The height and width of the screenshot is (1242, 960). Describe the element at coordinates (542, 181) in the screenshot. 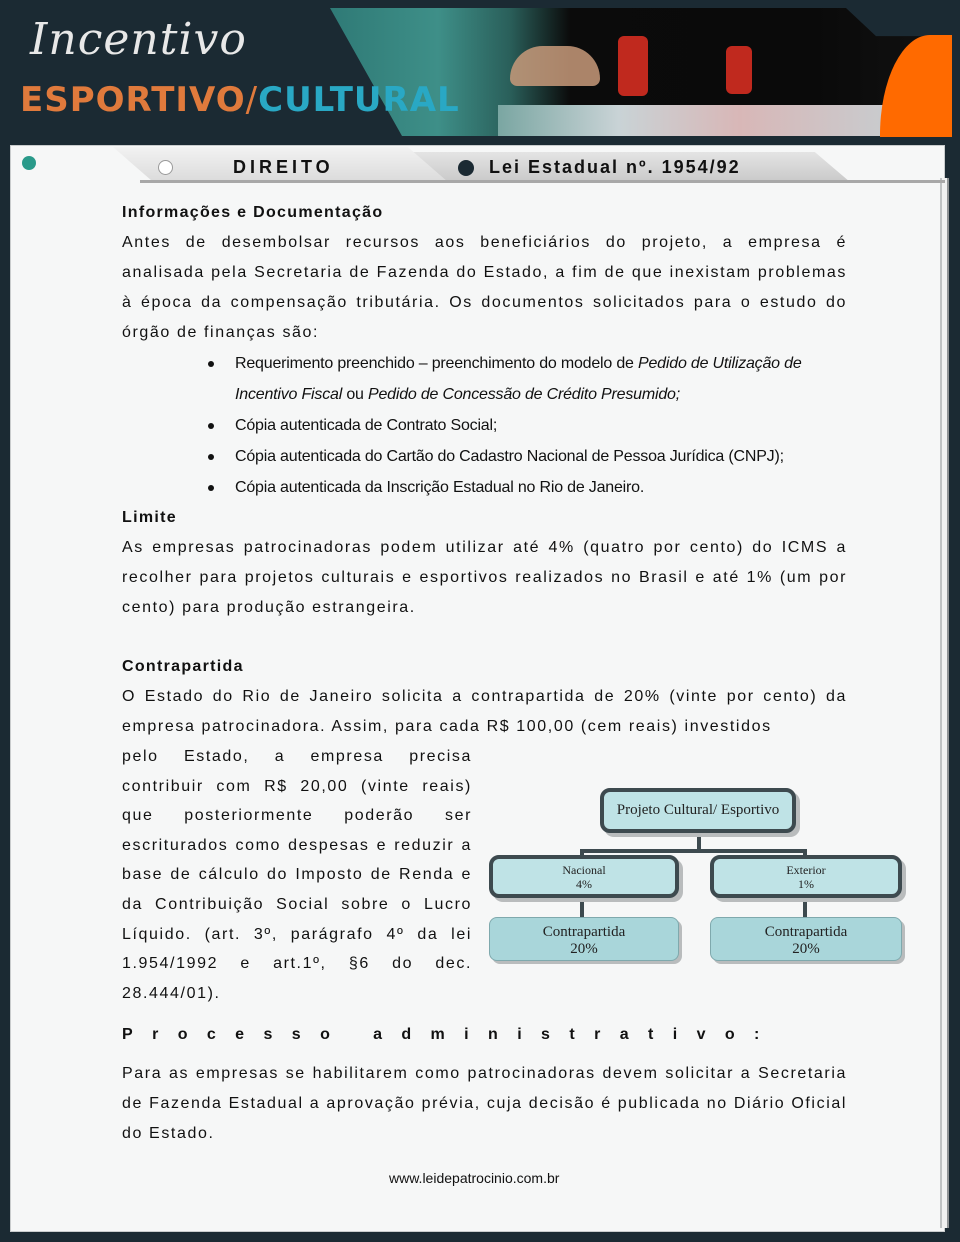

I see `tab-divider` at that location.